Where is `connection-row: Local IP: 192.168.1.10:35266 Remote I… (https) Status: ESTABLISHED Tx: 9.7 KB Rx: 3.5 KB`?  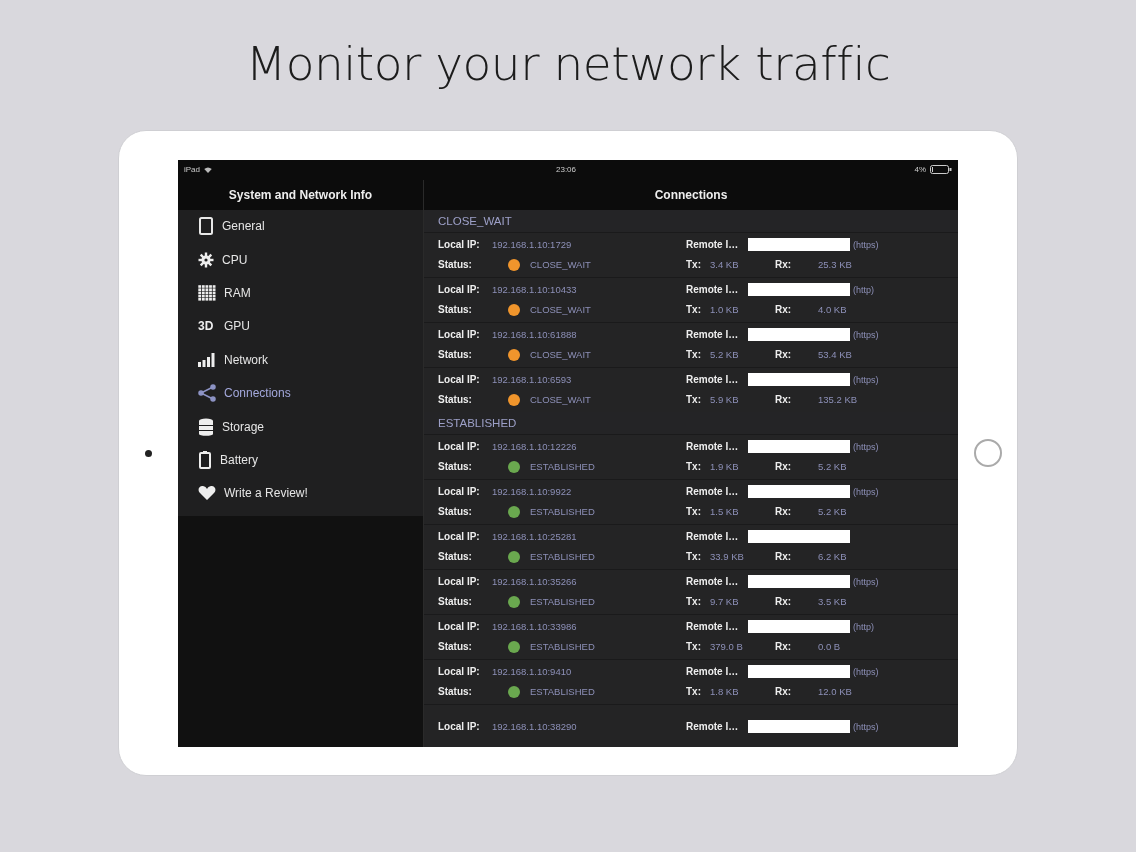
connection-row: Local IP: 192.168.1.10:35266 Remote I… (https) Status: ESTABLISHED Tx: 9.7 KB Rx: 3.5 KB is located at coordinates (691, 591).